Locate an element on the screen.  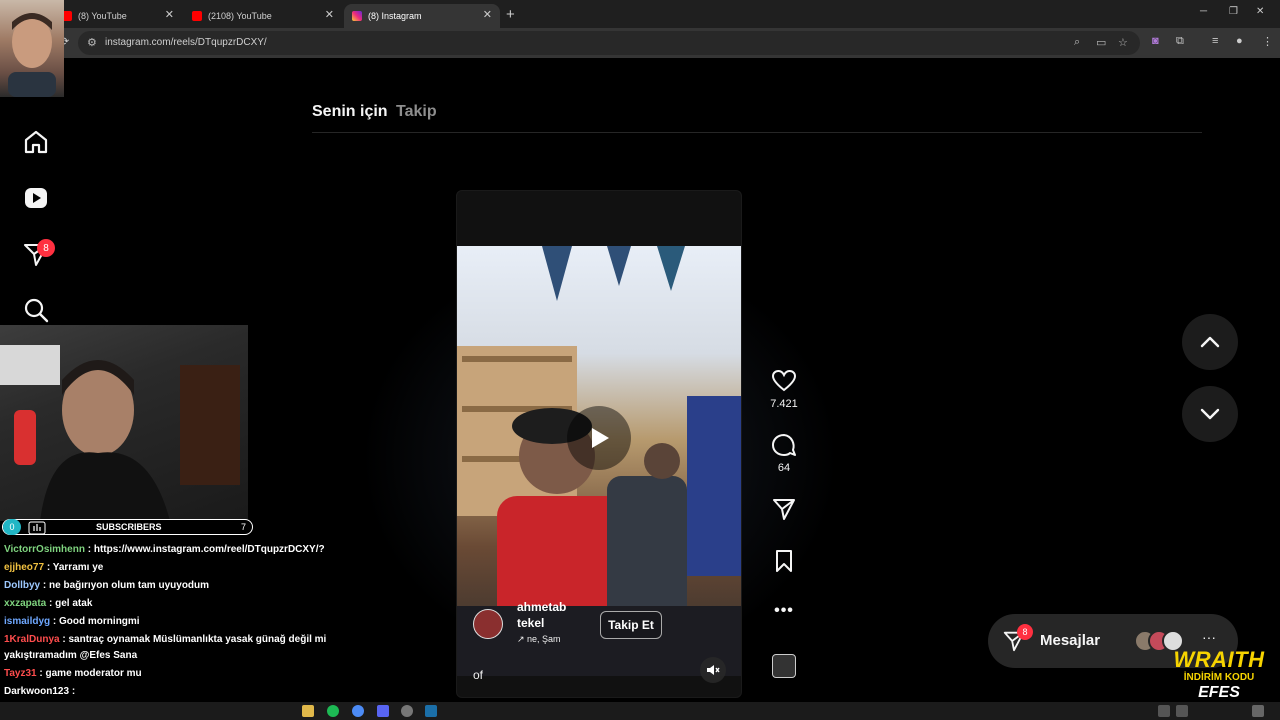
play-icon is located at coordinates (600, 438).